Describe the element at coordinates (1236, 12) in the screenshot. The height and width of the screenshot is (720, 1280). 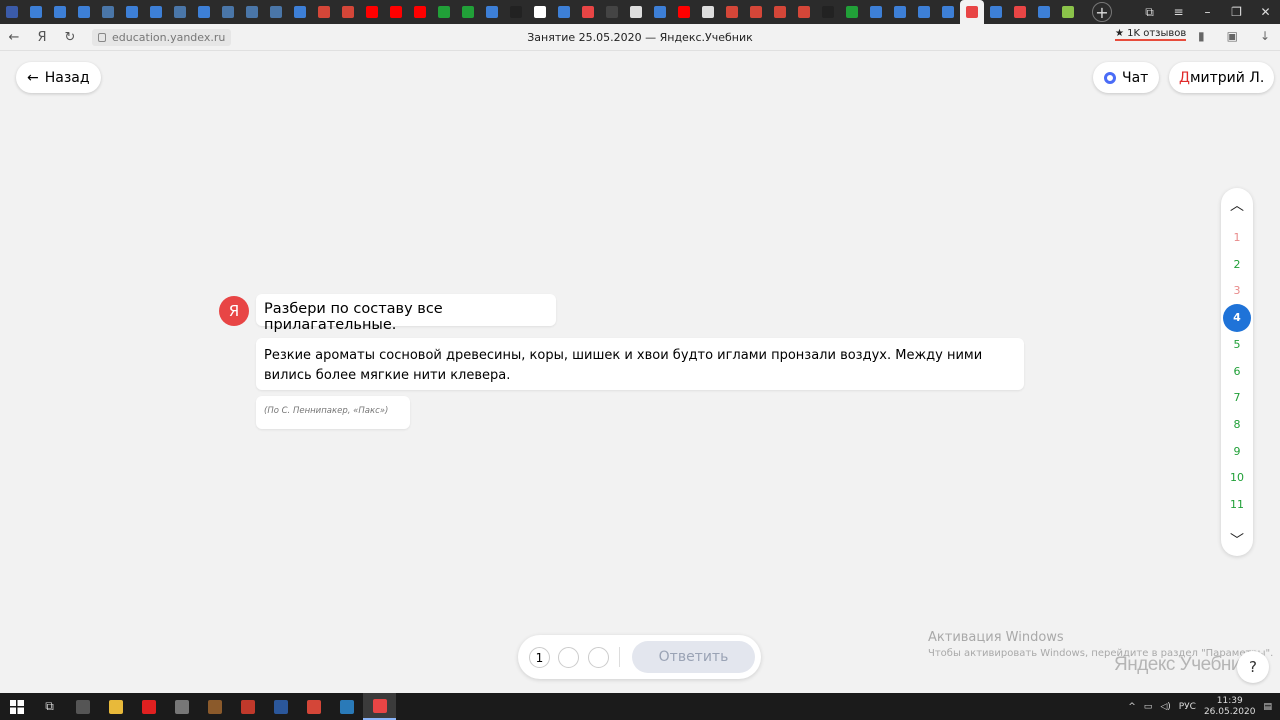
I see `restore-icon: ❐` at that location.